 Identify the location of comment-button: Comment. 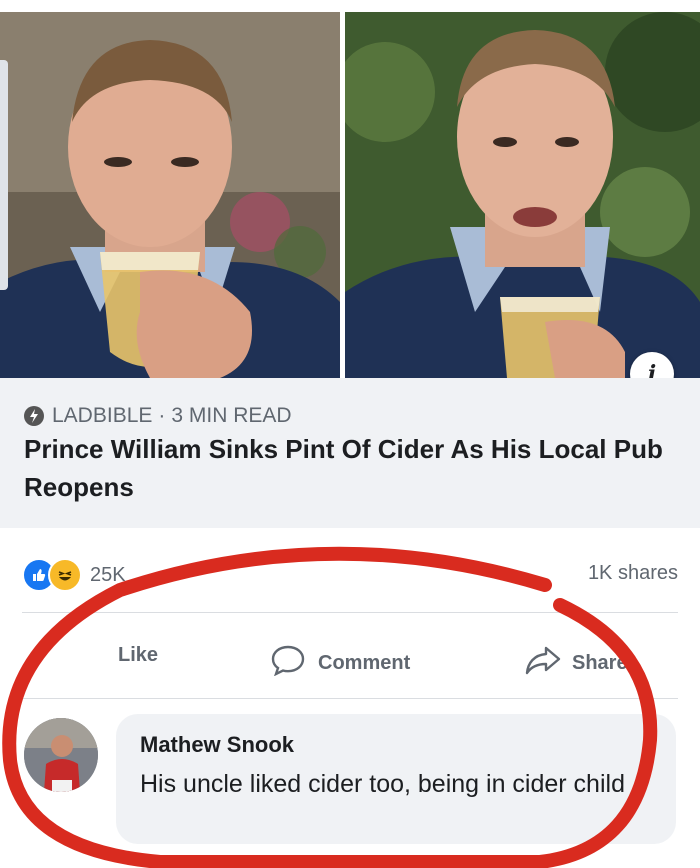
(340, 663).